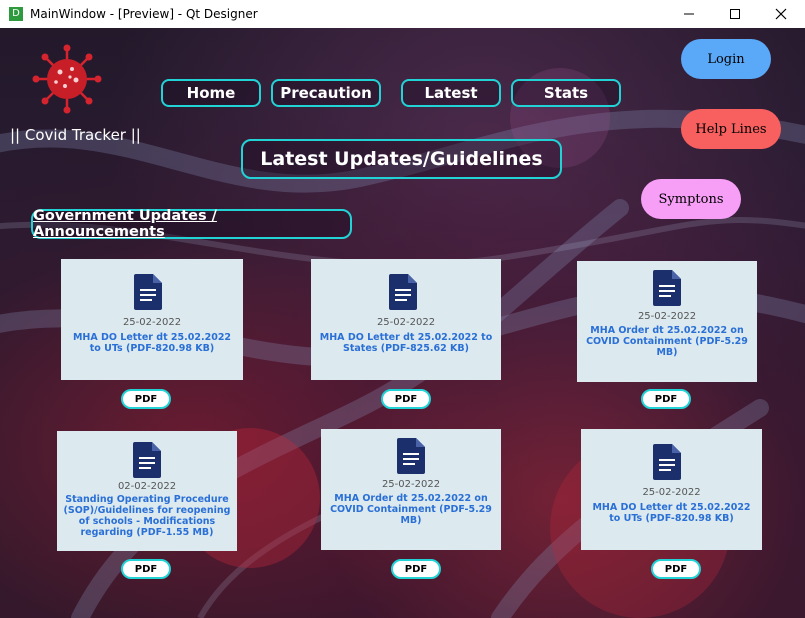  Describe the element at coordinates (144, 14) in the screenshot. I see `window-title: MainWindow - [Preview] - Qt Designer` at that location.